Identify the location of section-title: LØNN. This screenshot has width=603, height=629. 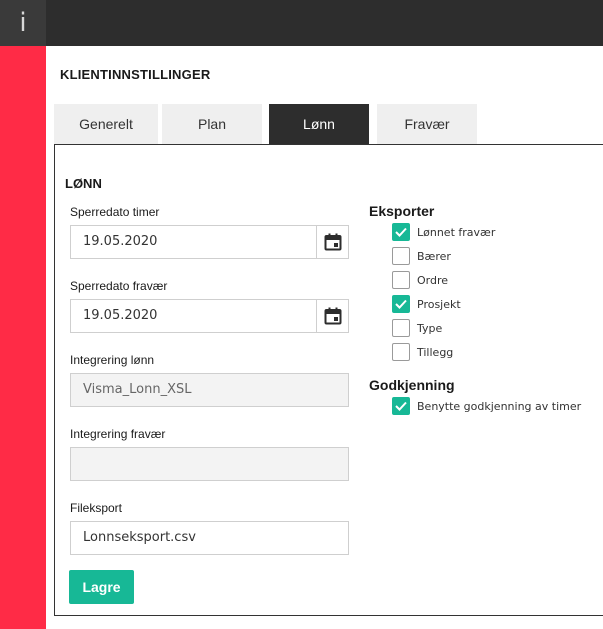
(83, 183).